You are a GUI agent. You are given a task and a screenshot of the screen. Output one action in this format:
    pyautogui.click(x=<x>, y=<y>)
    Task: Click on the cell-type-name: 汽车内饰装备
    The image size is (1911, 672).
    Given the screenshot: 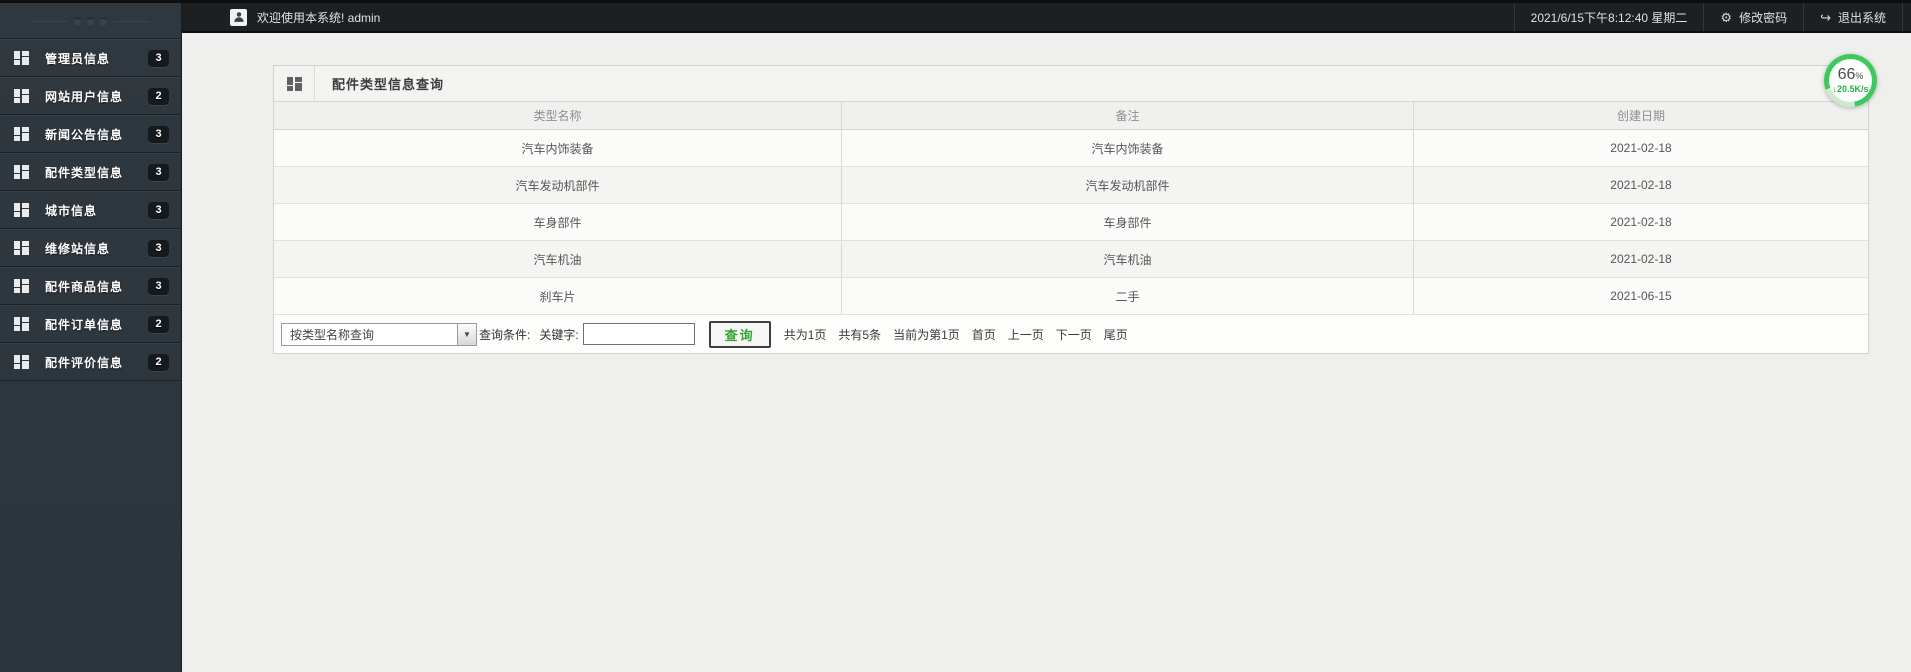 What is the action you would take?
    pyautogui.click(x=557, y=148)
    